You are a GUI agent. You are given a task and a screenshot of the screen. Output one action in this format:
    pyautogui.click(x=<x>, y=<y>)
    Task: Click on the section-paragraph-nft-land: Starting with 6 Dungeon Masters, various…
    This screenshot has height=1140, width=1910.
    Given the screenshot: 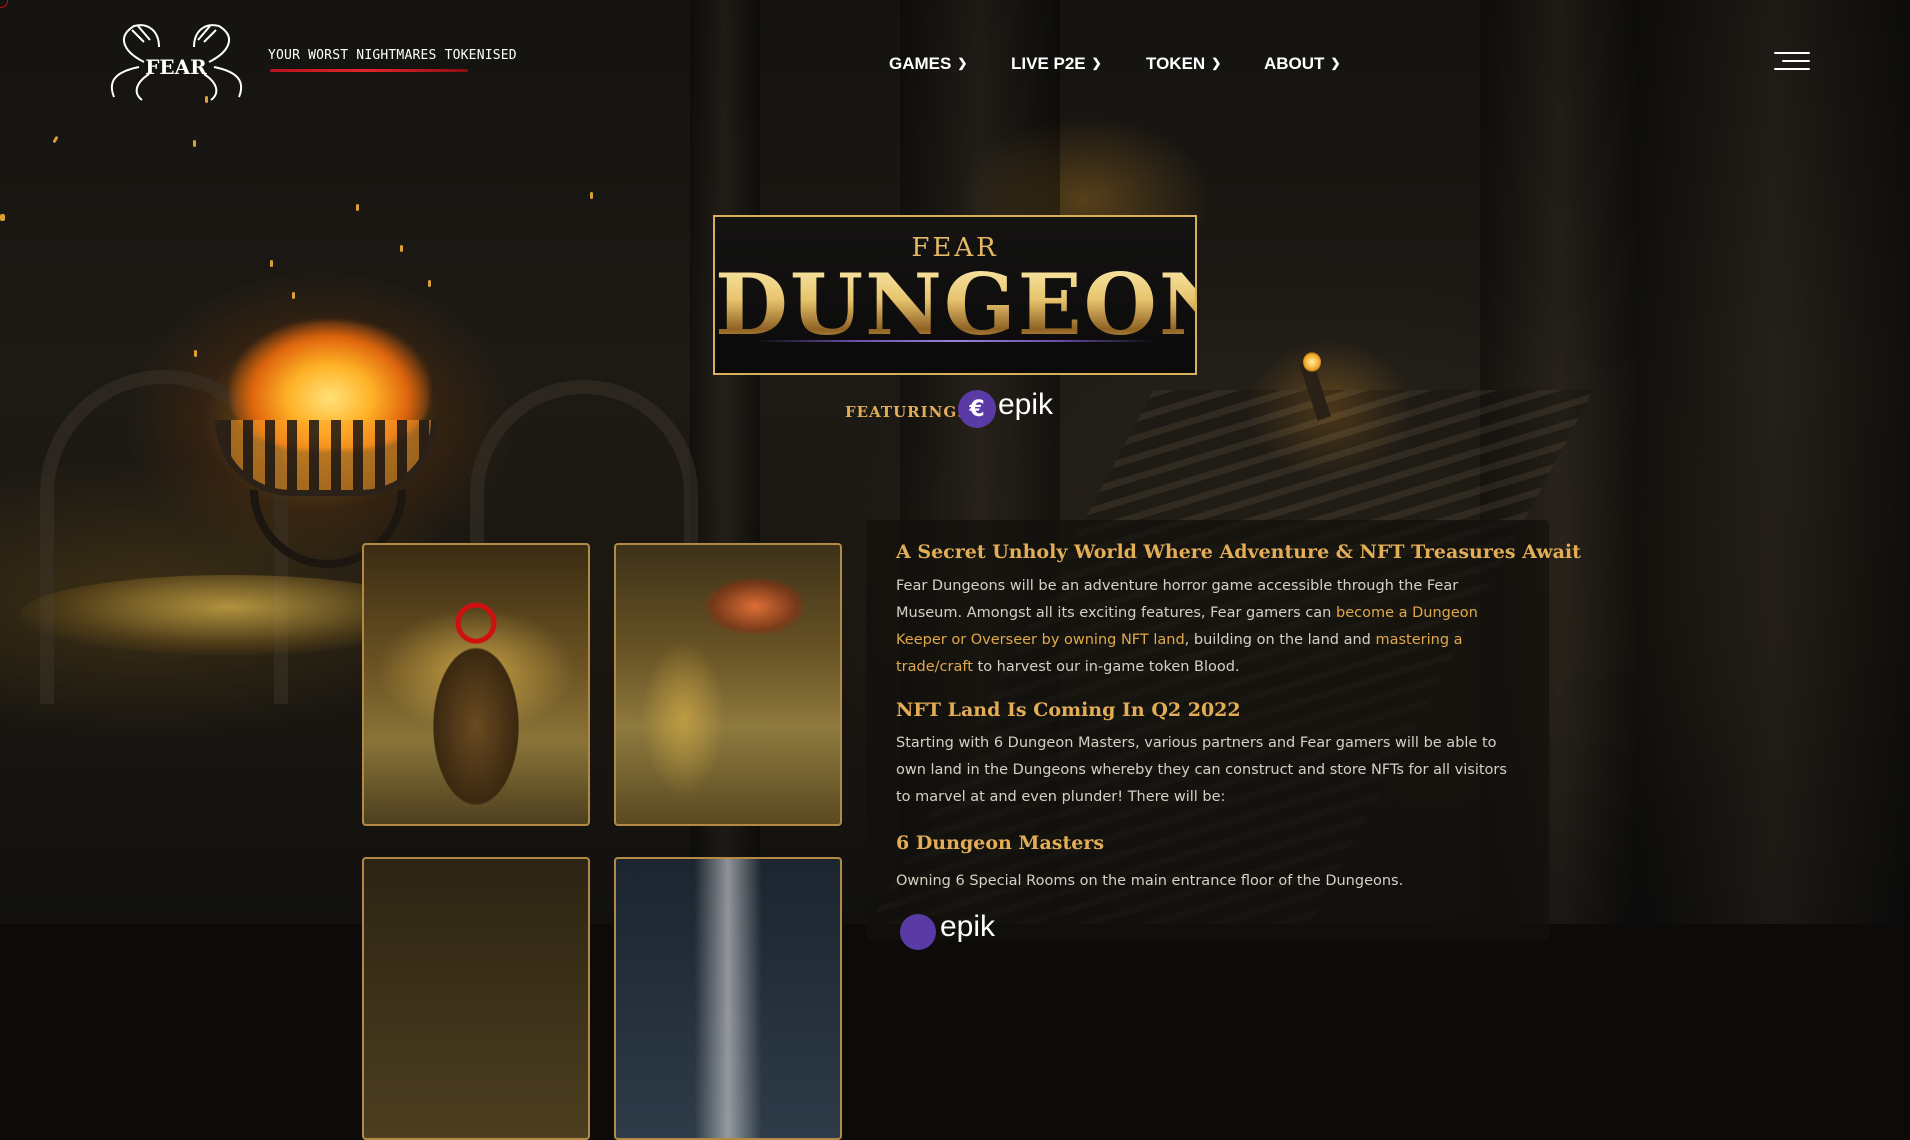 What is the action you would take?
    pyautogui.click(x=1201, y=770)
    